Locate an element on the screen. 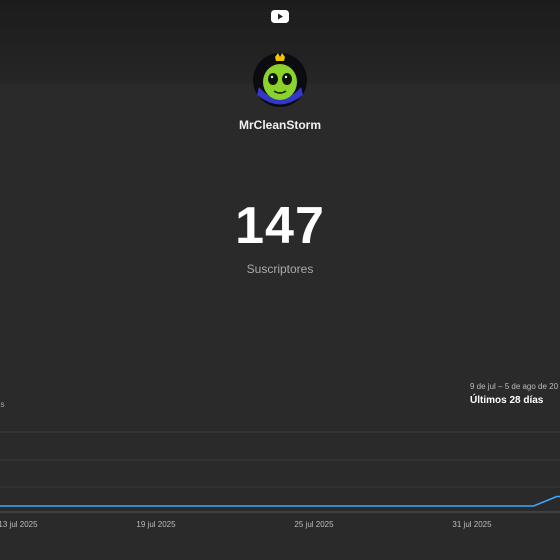  range-title: Últimos 28 días is located at coordinates (506, 400).